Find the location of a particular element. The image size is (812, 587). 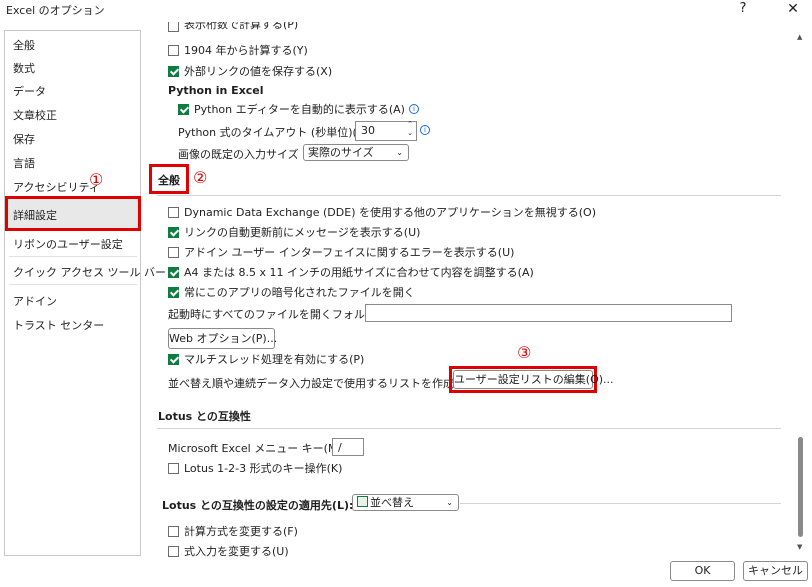

sidebar-item-advanced: 詳細設定 is located at coordinates (35, 215).